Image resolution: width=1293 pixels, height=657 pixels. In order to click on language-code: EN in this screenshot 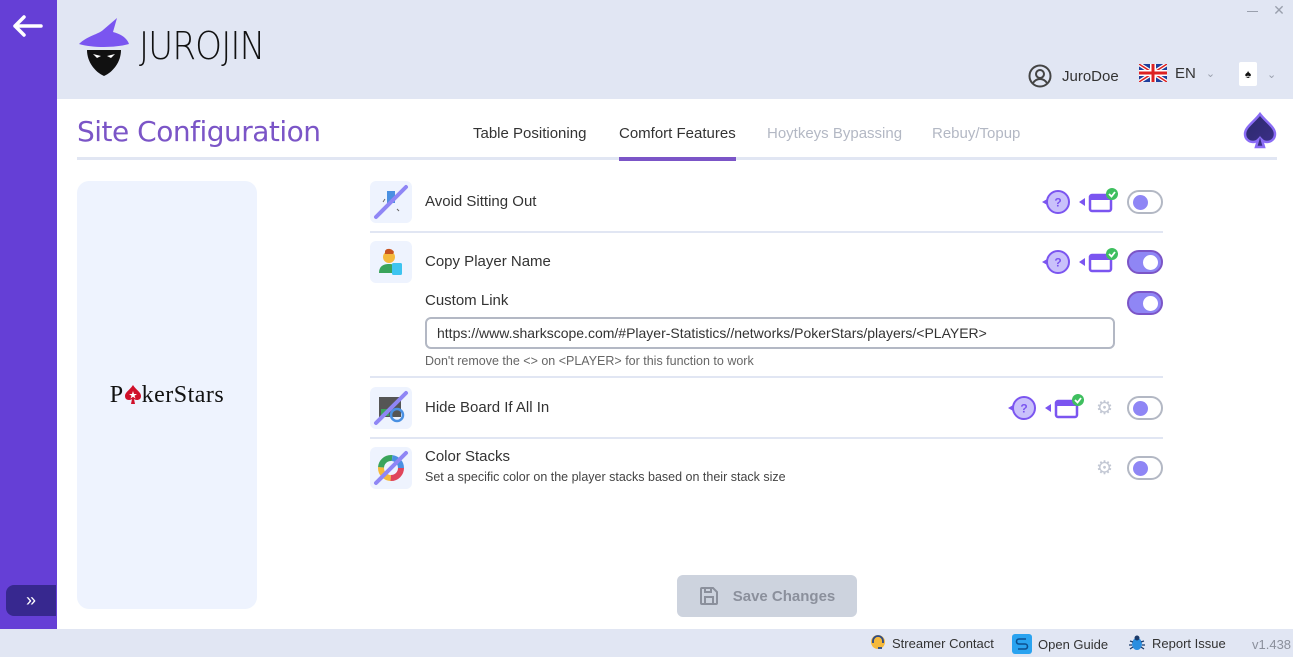, I will do `click(1185, 73)`.